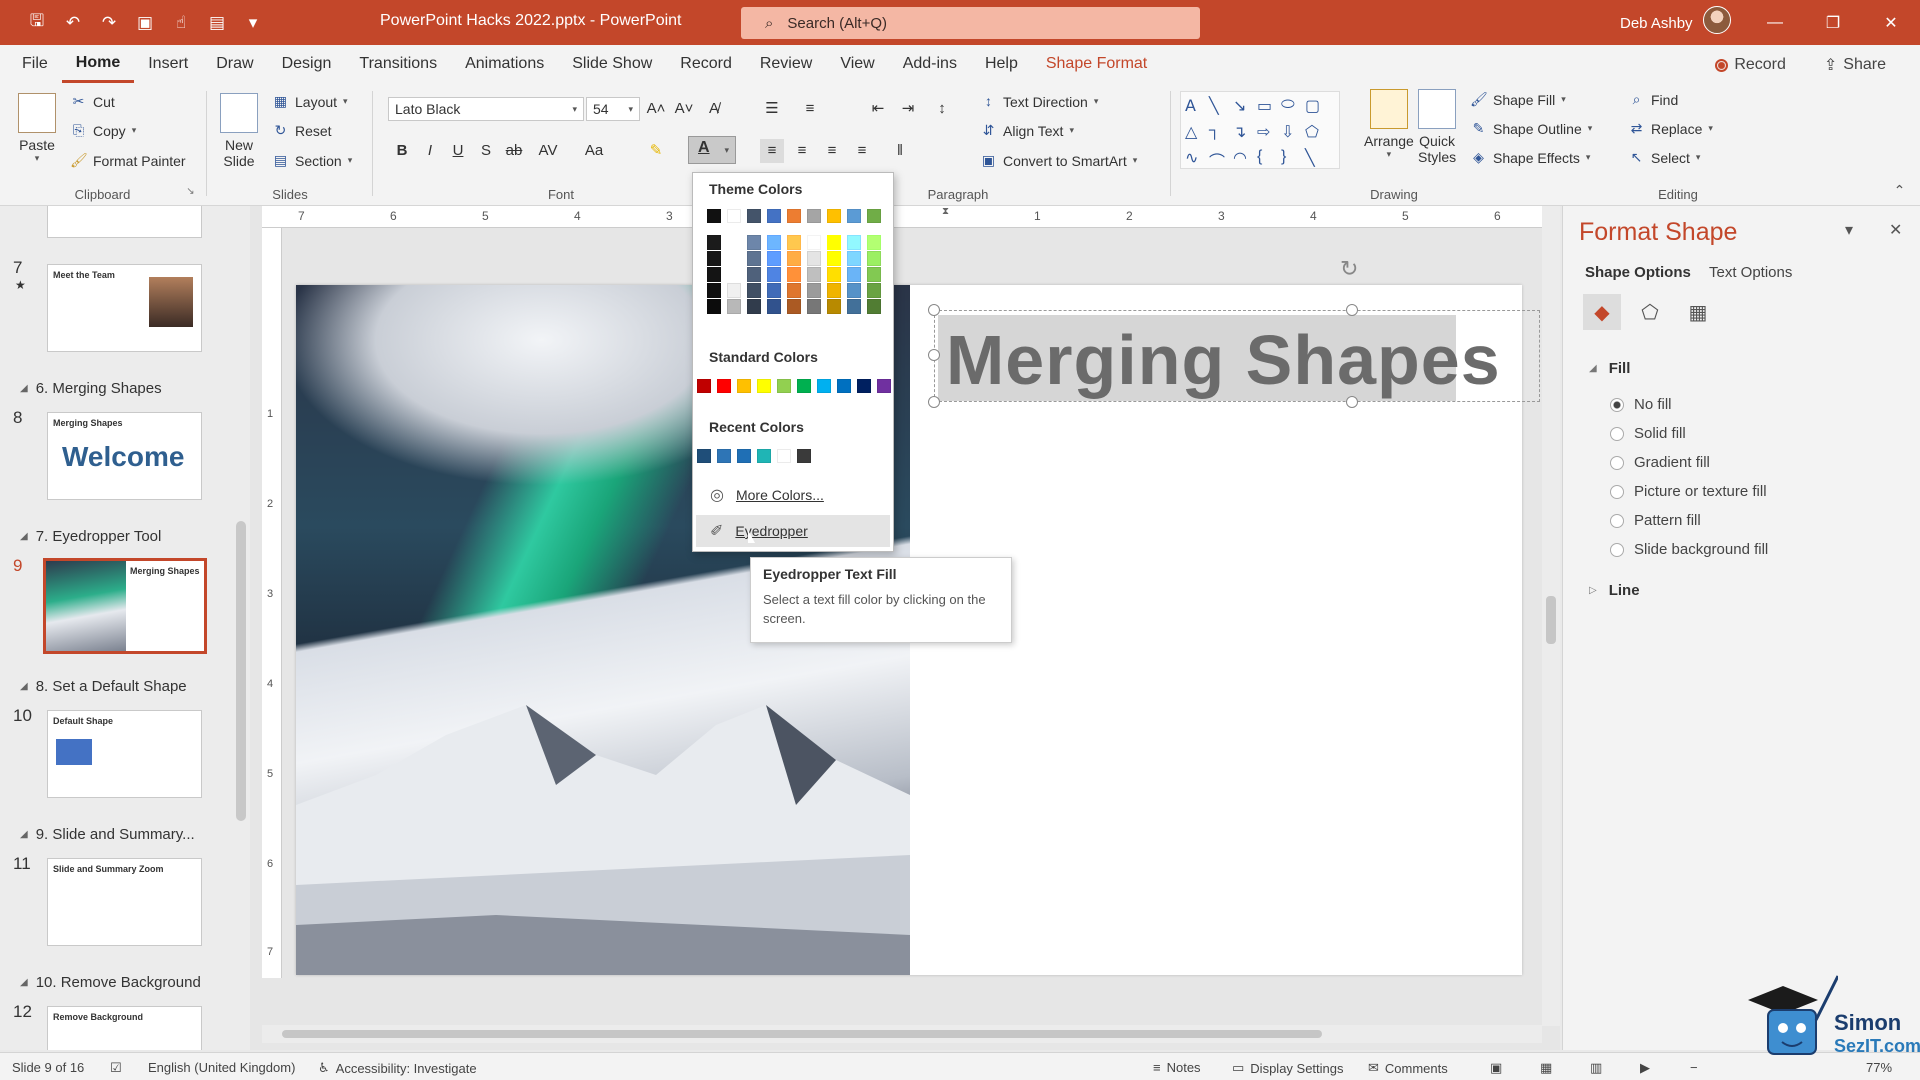 The image size is (1920, 1080). Describe the element at coordinates (1551, 620) in the screenshot. I see `scrollbar-thumb` at that location.